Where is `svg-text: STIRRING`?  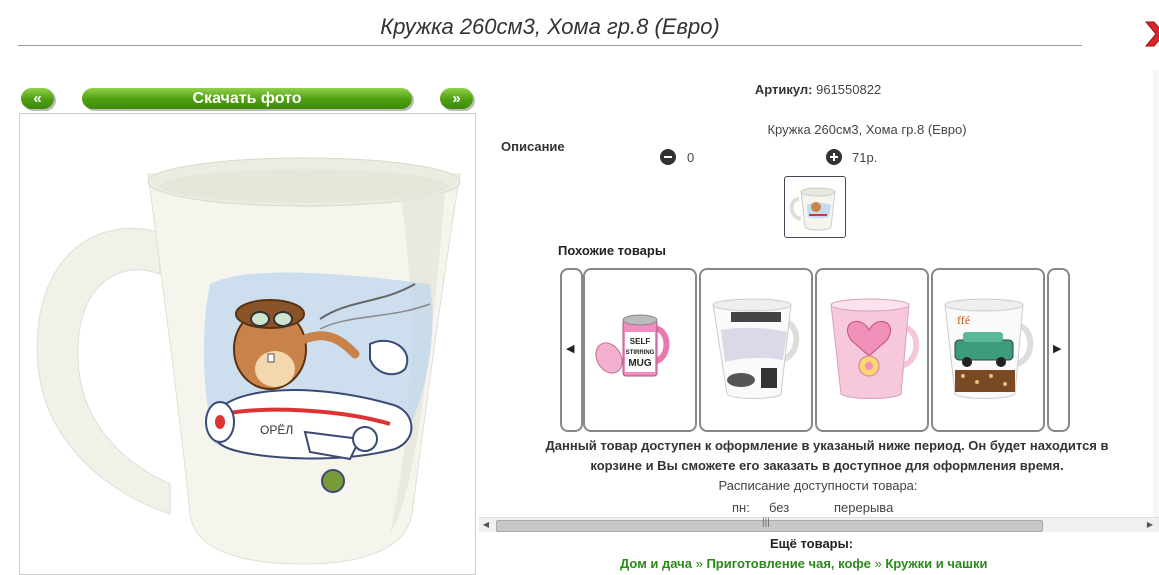
svg-text: STIRRING is located at coordinates (640, 353).